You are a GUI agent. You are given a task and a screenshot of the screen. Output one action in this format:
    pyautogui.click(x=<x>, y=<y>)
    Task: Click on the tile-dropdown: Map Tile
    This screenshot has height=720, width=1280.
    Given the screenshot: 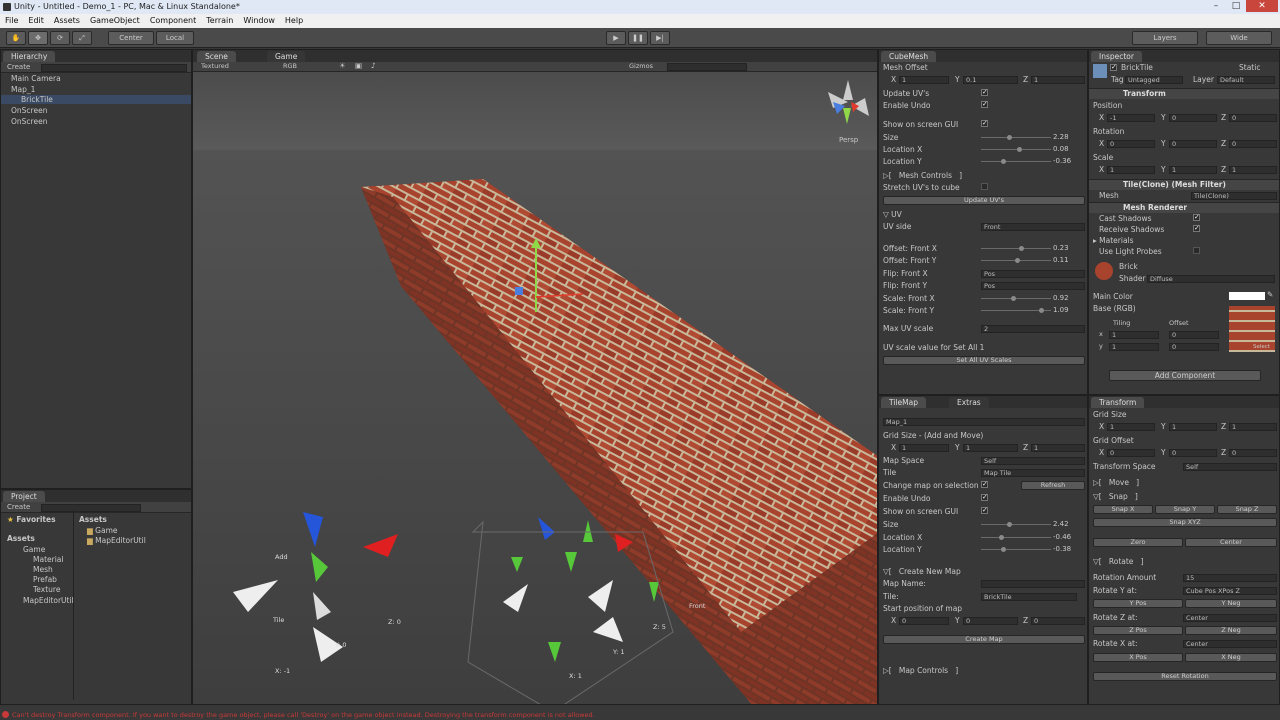 What is the action you would take?
    pyautogui.click(x=1033, y=473)
    